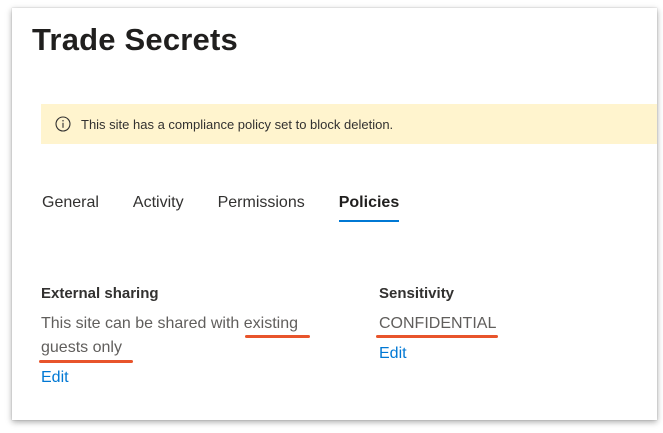  Describe the element at coordinates (100, 293) in the screenshot. I see `external-sharing-label: External sharing` at that location.